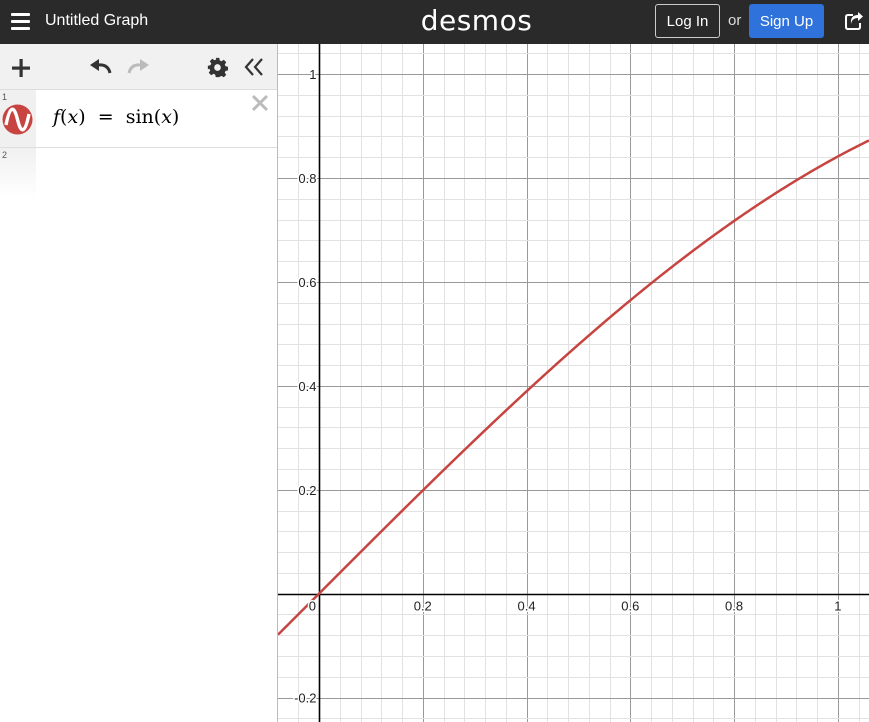 This screenshot has width=869, height=722. Describe the element at coordinates (116, 117) in the screenshot. I see `expression-math: f(x) = sin(x)` at that location.